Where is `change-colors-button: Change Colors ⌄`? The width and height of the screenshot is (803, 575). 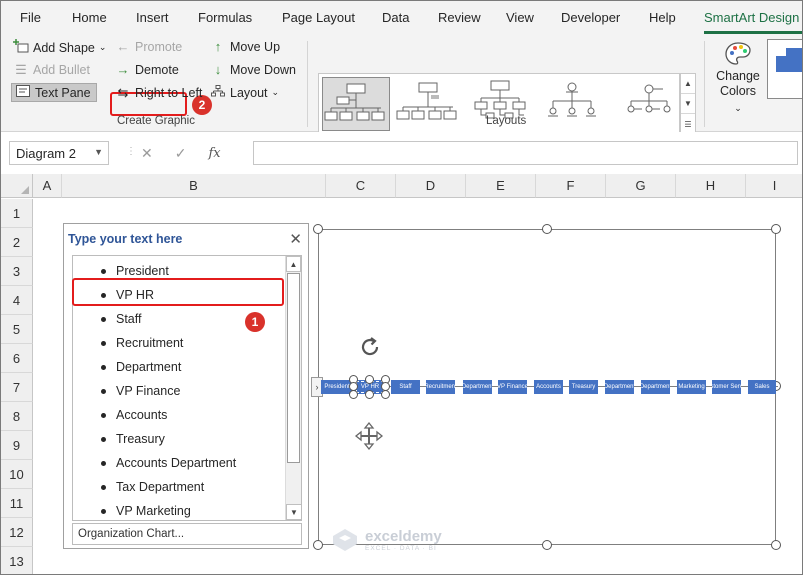 change-colors-button: Change Colors ⌄ is located at coordinates (738, 77).